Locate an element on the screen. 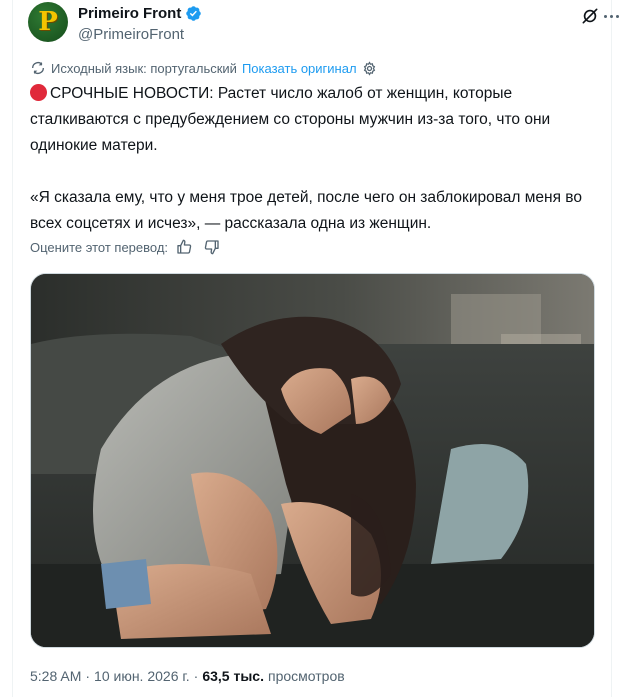 The image size is (624, 697). name-row: Primeiro Front is located at coordinates (140, 13).